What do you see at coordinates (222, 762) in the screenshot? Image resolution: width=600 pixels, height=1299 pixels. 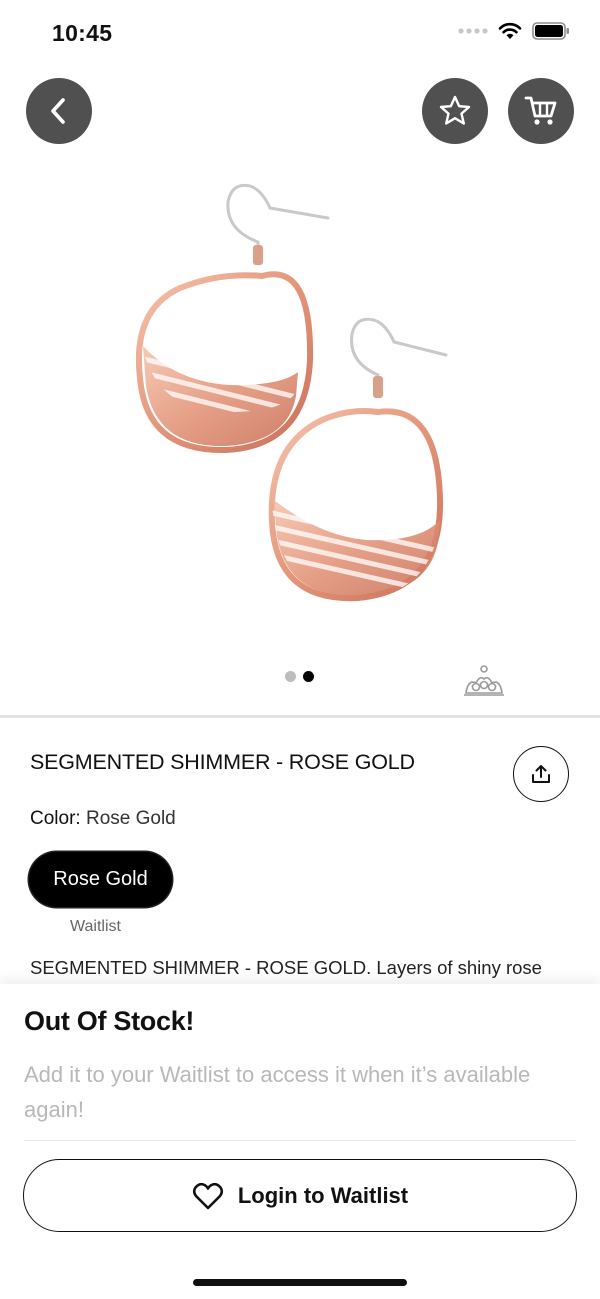 I see `product-title: SEGMENTED SHIMMER - ROSE GOLD` at bounding box center [222, 762].